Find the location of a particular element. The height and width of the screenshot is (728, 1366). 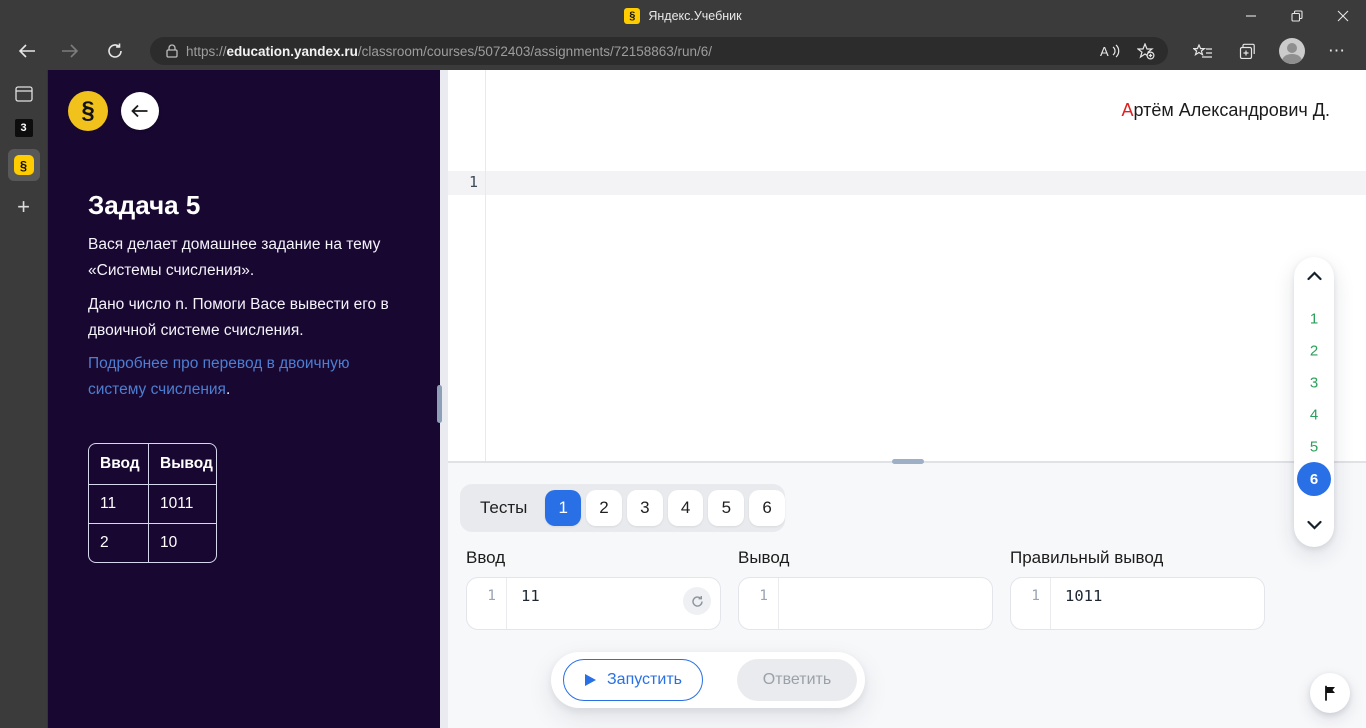

output-field: 1 is located at coordinates (865, 603).